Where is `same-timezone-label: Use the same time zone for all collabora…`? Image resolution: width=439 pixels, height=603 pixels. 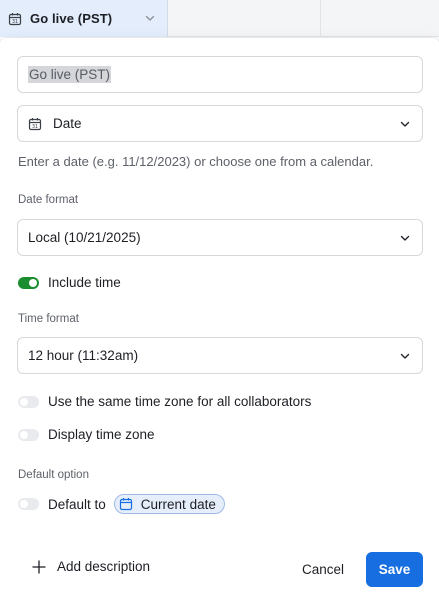
same-timezone-label: Use the same time zone for all collabora… is located at coordinates (180, 401).